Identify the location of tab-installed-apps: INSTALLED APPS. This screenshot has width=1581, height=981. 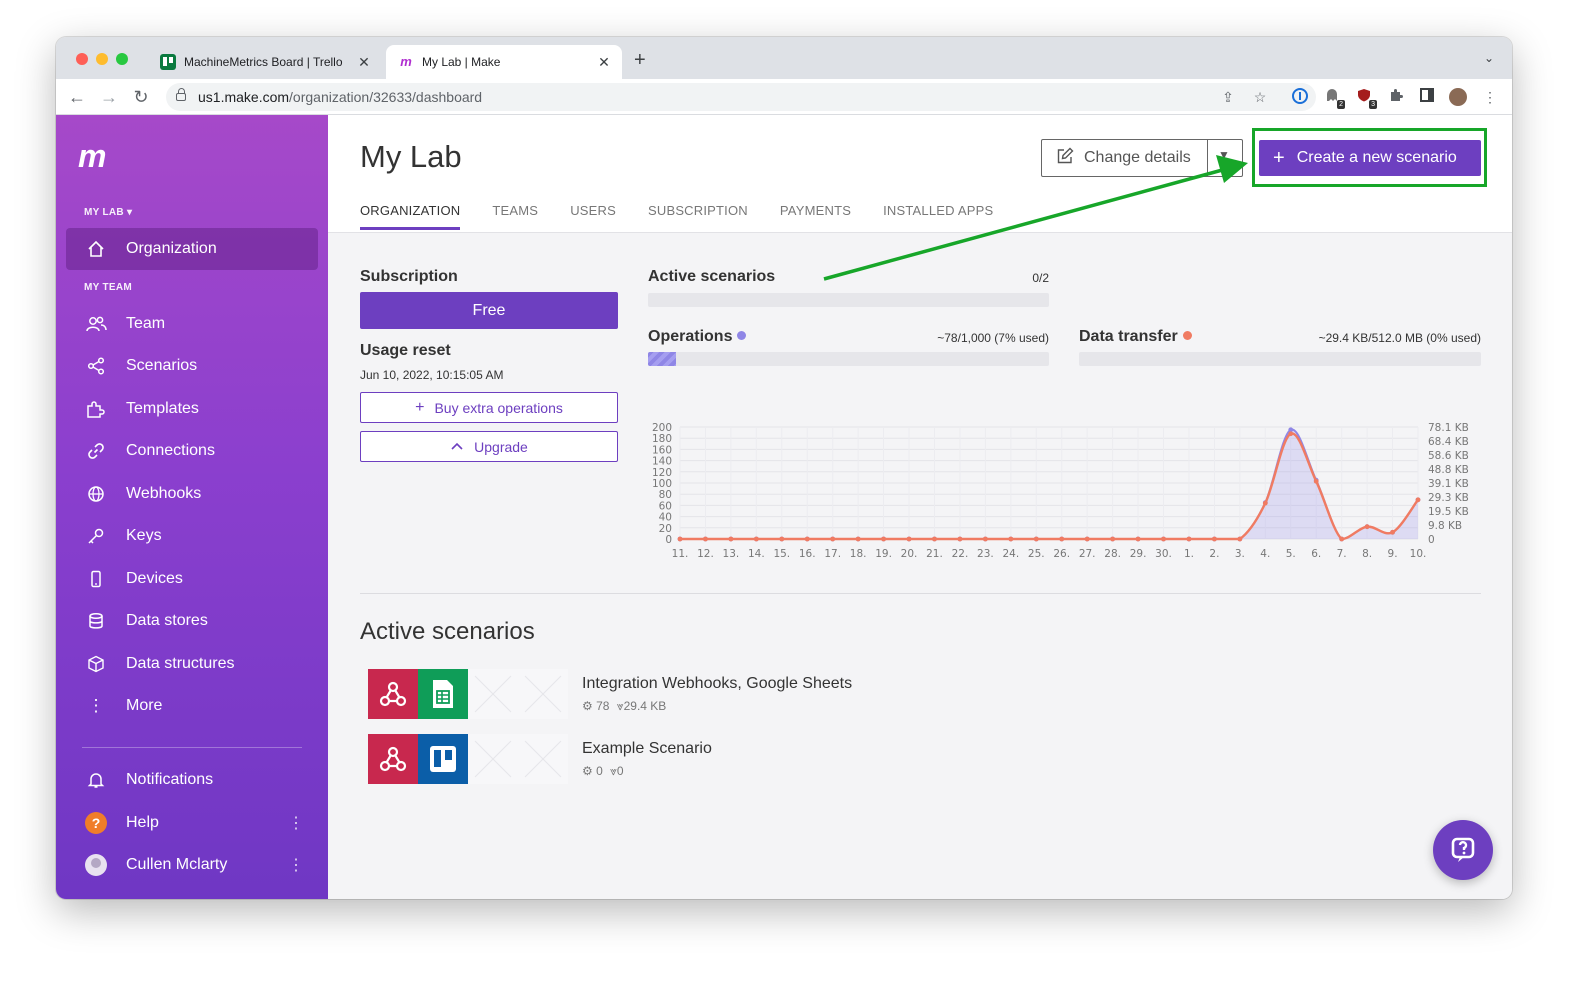
(938, 216).